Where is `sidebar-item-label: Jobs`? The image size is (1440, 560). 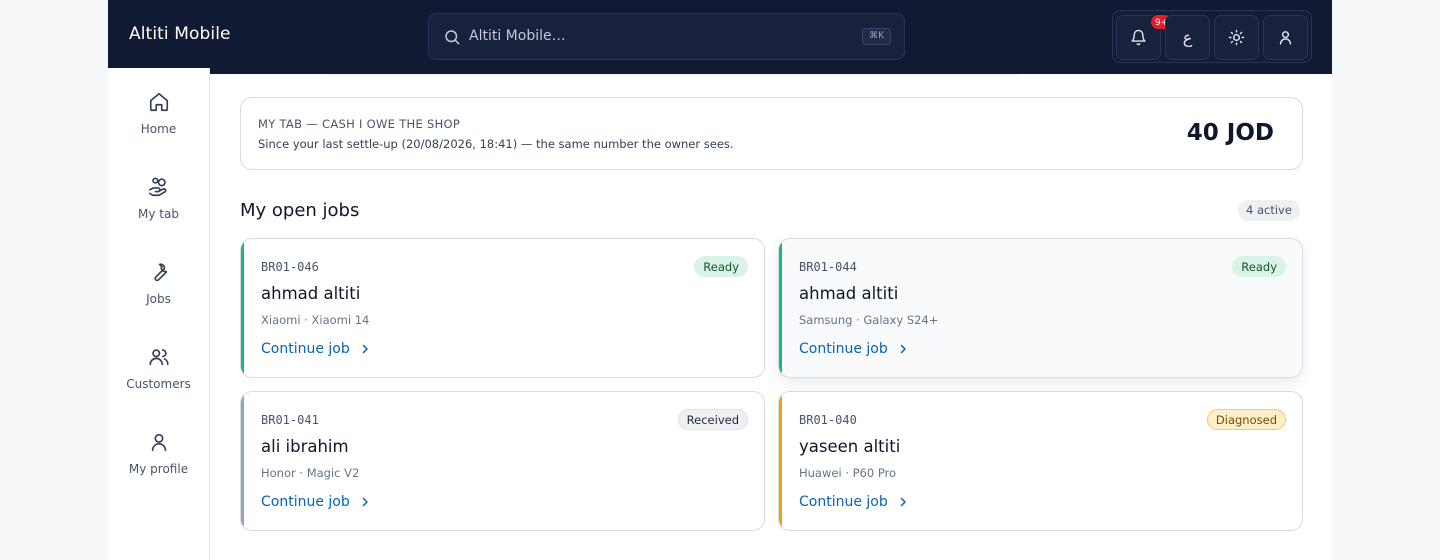
sidebar-item-label: Jobs is located at coordinates (158, 299).